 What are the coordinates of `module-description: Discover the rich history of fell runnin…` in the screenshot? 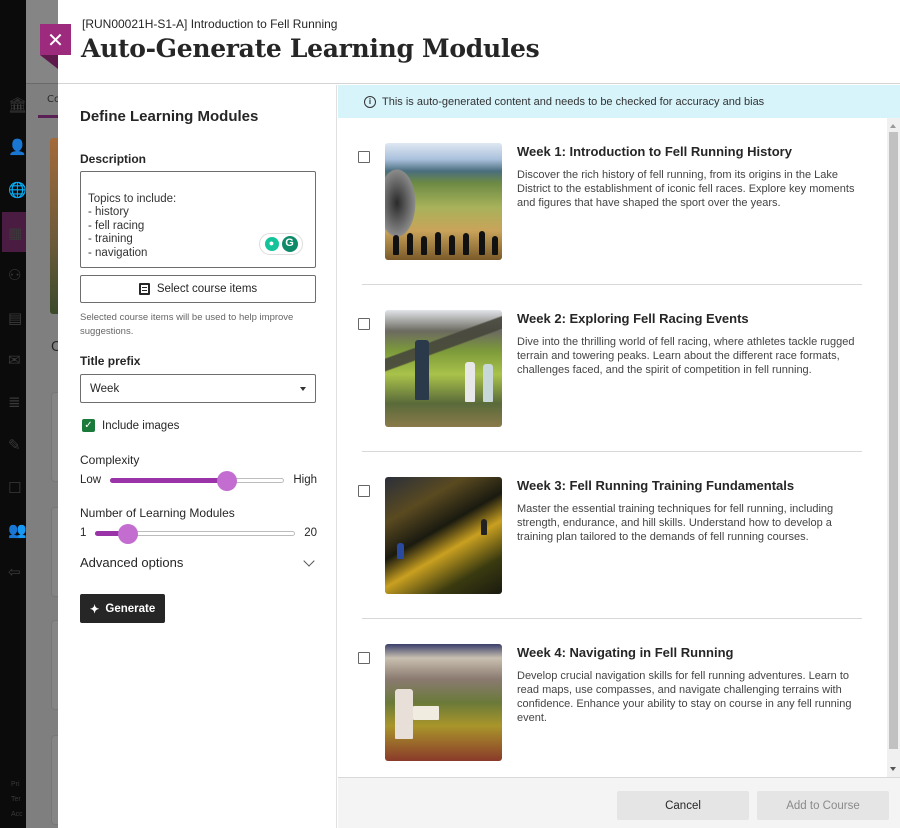 It's located at (686, 189).